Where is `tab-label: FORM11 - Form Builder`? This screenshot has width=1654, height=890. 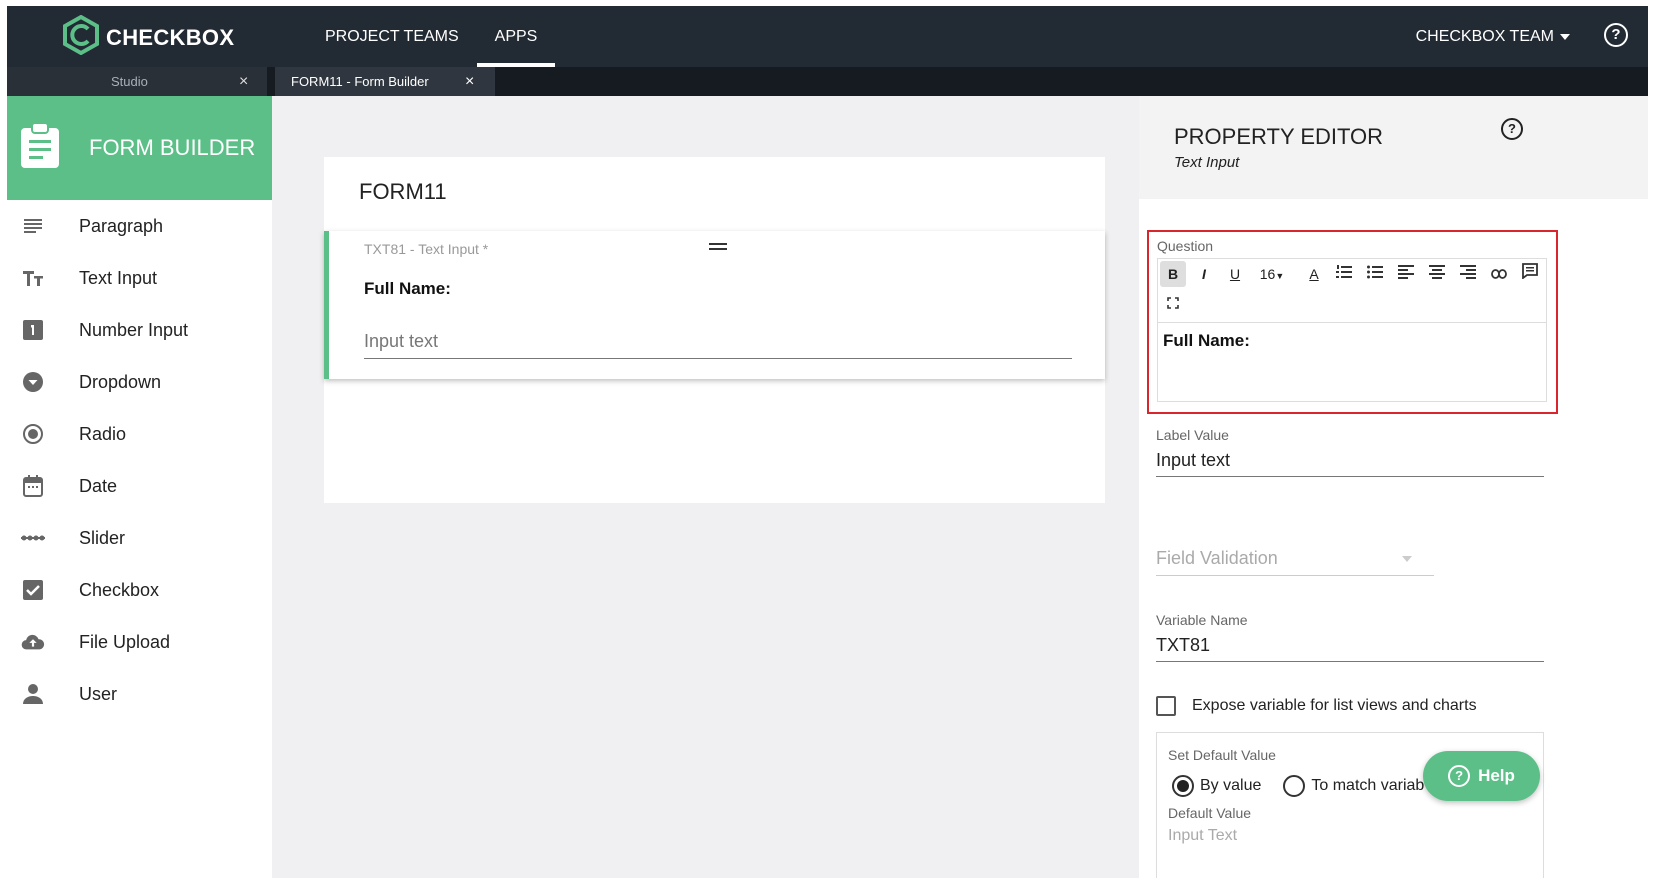 tab-label: FORM11 - Form Builder is located at coordinates (360, 81).